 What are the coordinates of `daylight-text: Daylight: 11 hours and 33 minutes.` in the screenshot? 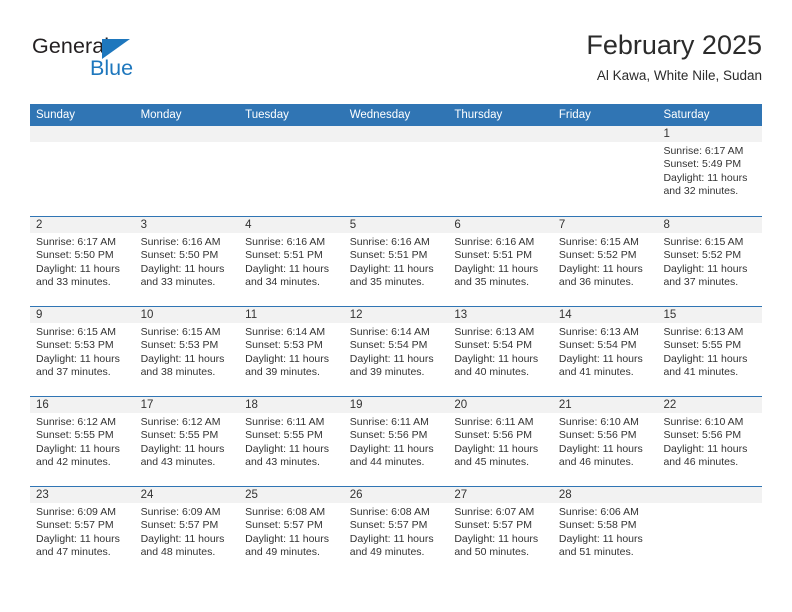 It's located at (182, 275).